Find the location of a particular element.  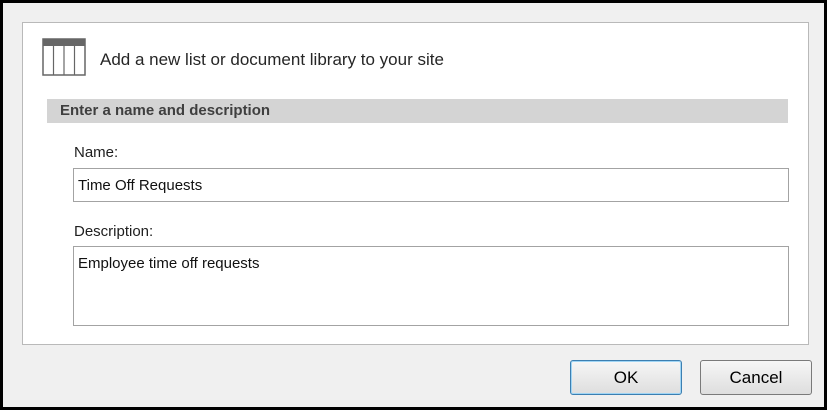

description-label: Description: is located at coordinates (114, 231).